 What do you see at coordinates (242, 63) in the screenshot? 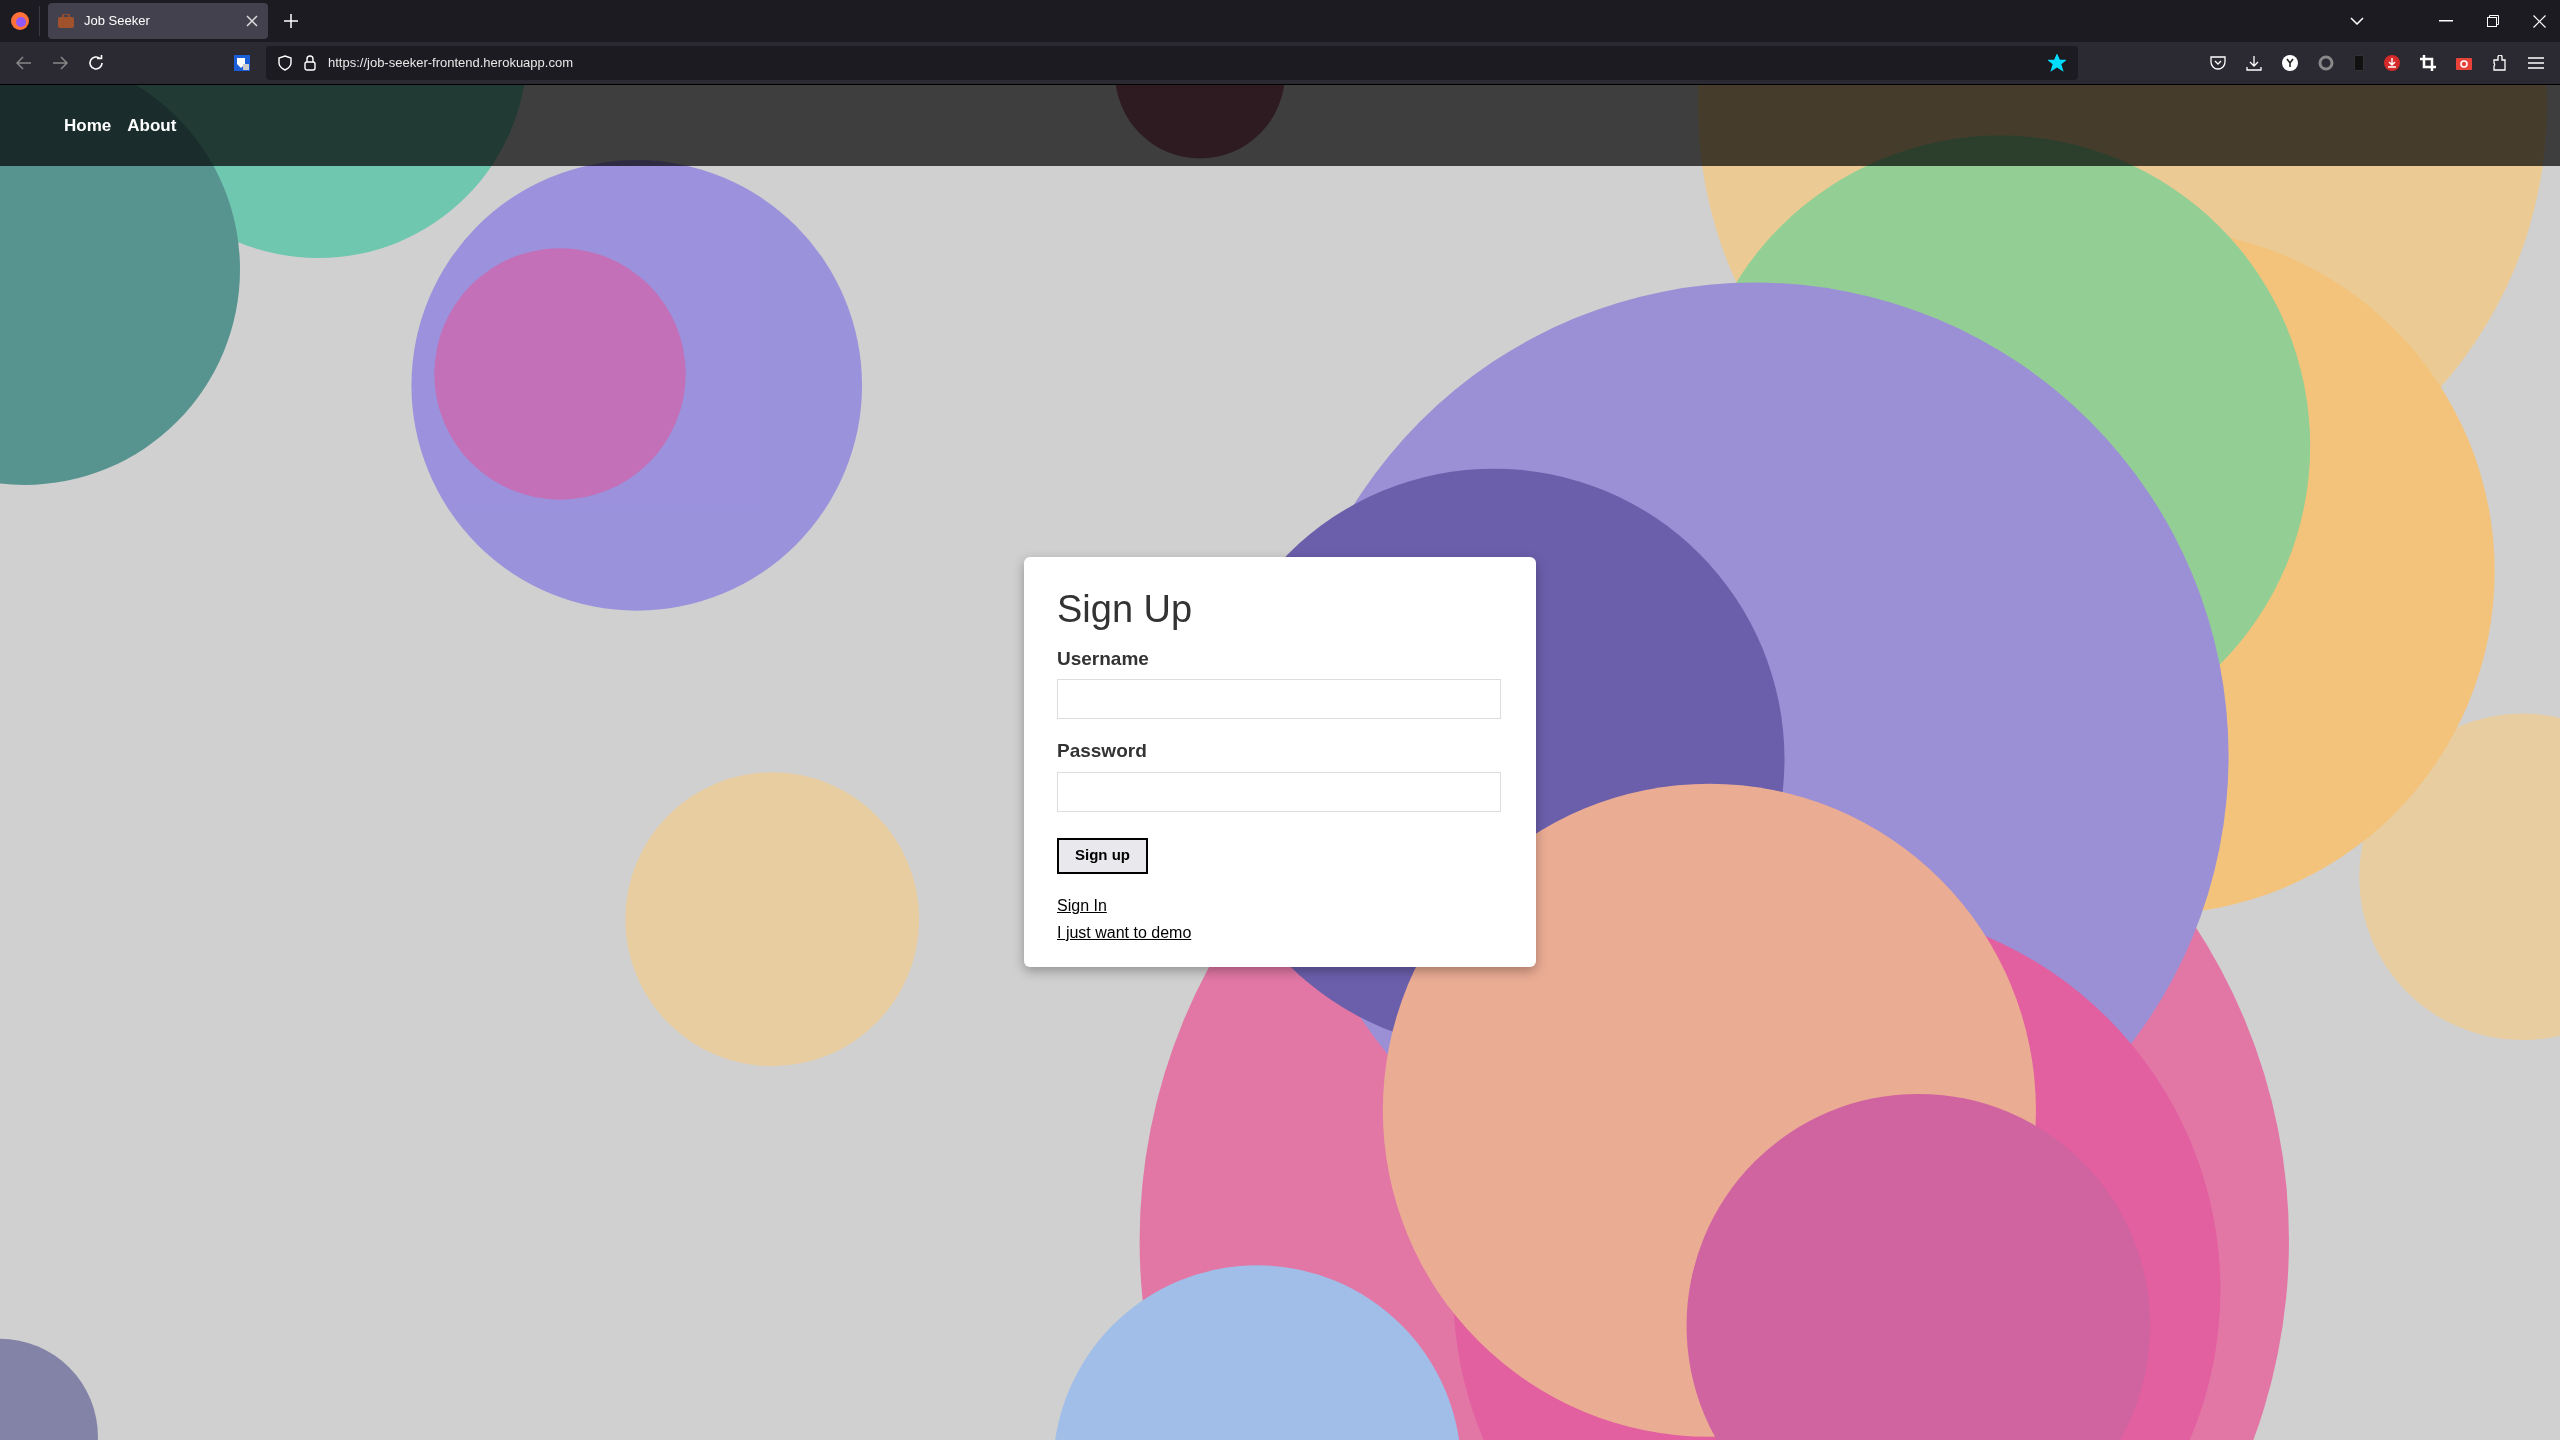
I see `shield-lock-icon` at bounding box center [242, 63].